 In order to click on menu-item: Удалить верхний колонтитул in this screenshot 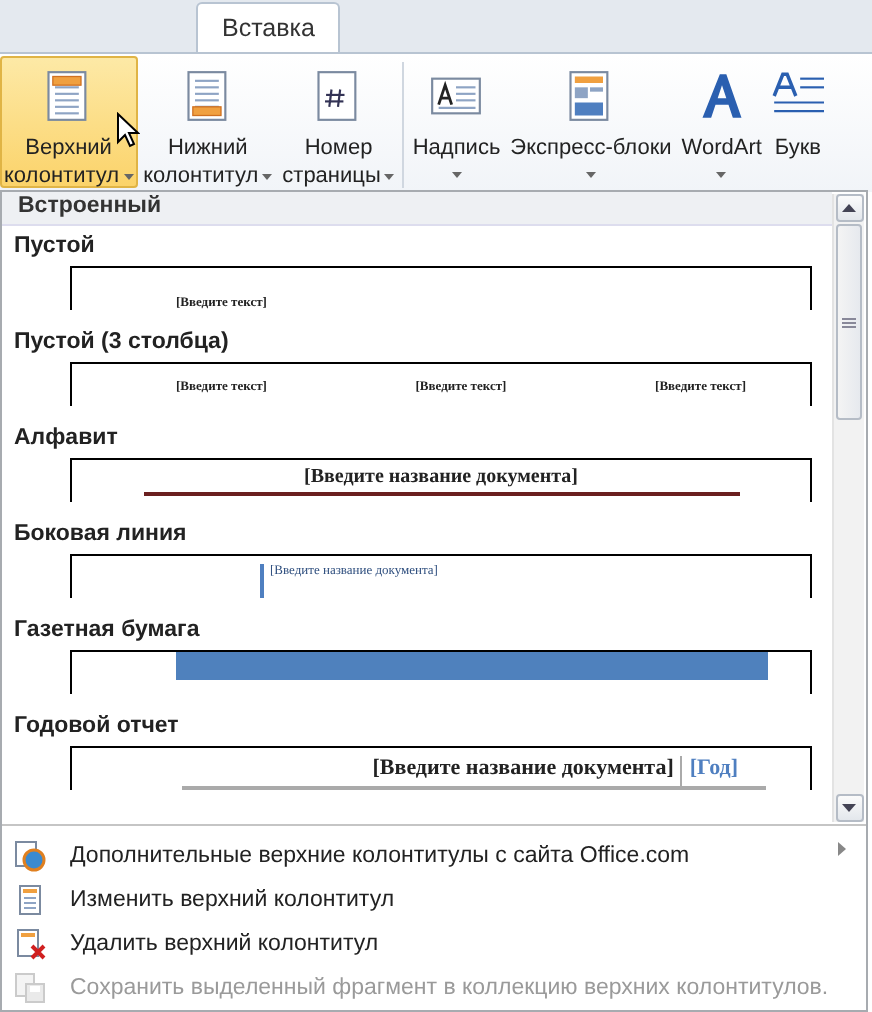, I will do `click(434, 944)`.